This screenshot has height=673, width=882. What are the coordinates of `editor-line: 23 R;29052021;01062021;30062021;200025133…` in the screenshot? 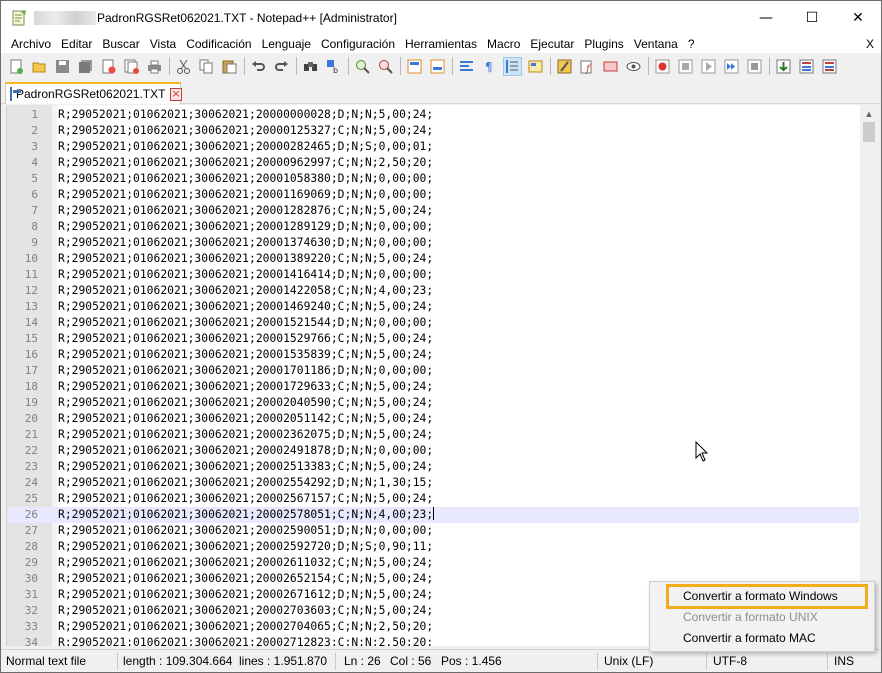 It's located at (433, 467).